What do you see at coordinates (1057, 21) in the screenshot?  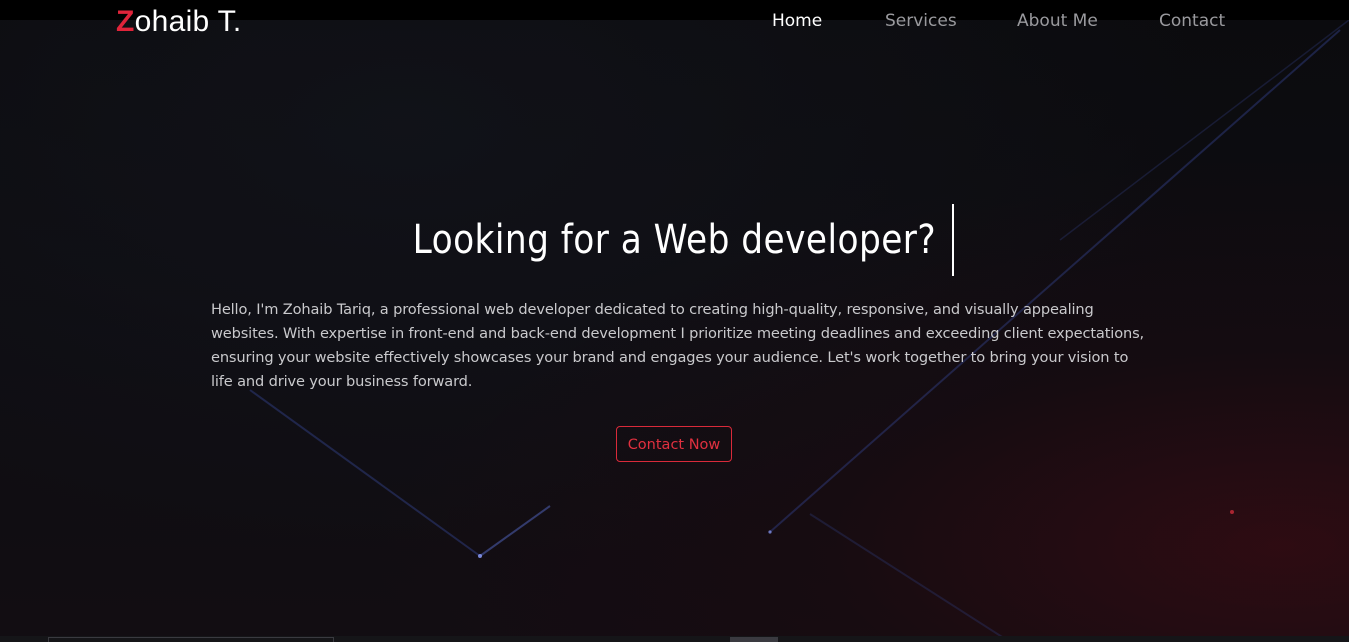 I see `nav-about-me: About Me` at bounding box center [1057, 21].